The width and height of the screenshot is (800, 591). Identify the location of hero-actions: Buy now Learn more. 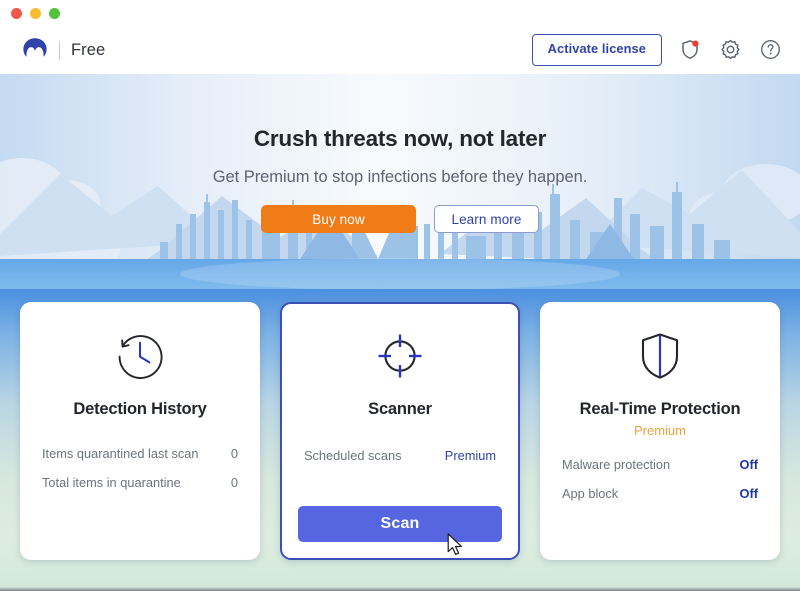
(400, 219).